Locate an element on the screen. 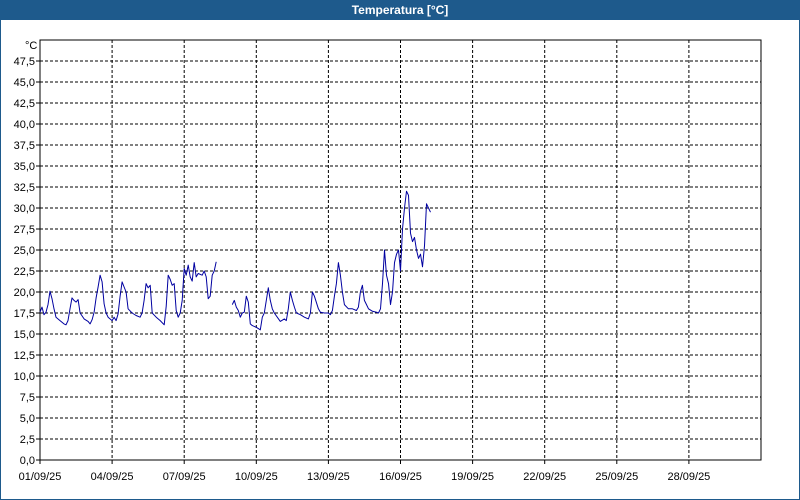  x-tick-label: 25/09/25 is located at coordinates (616, 477).